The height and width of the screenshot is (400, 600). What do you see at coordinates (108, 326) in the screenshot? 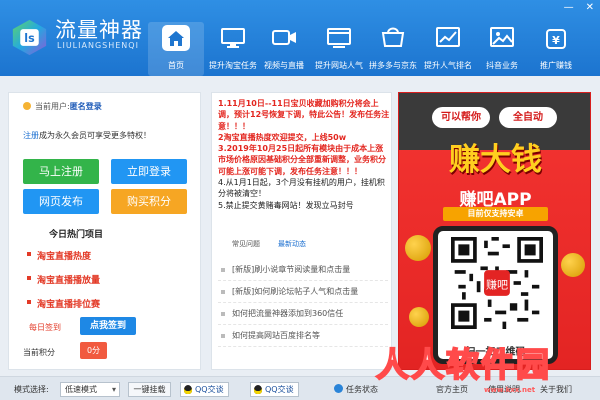
I see `sign-in-button: 点我签到` at bounding box center [108, 326].